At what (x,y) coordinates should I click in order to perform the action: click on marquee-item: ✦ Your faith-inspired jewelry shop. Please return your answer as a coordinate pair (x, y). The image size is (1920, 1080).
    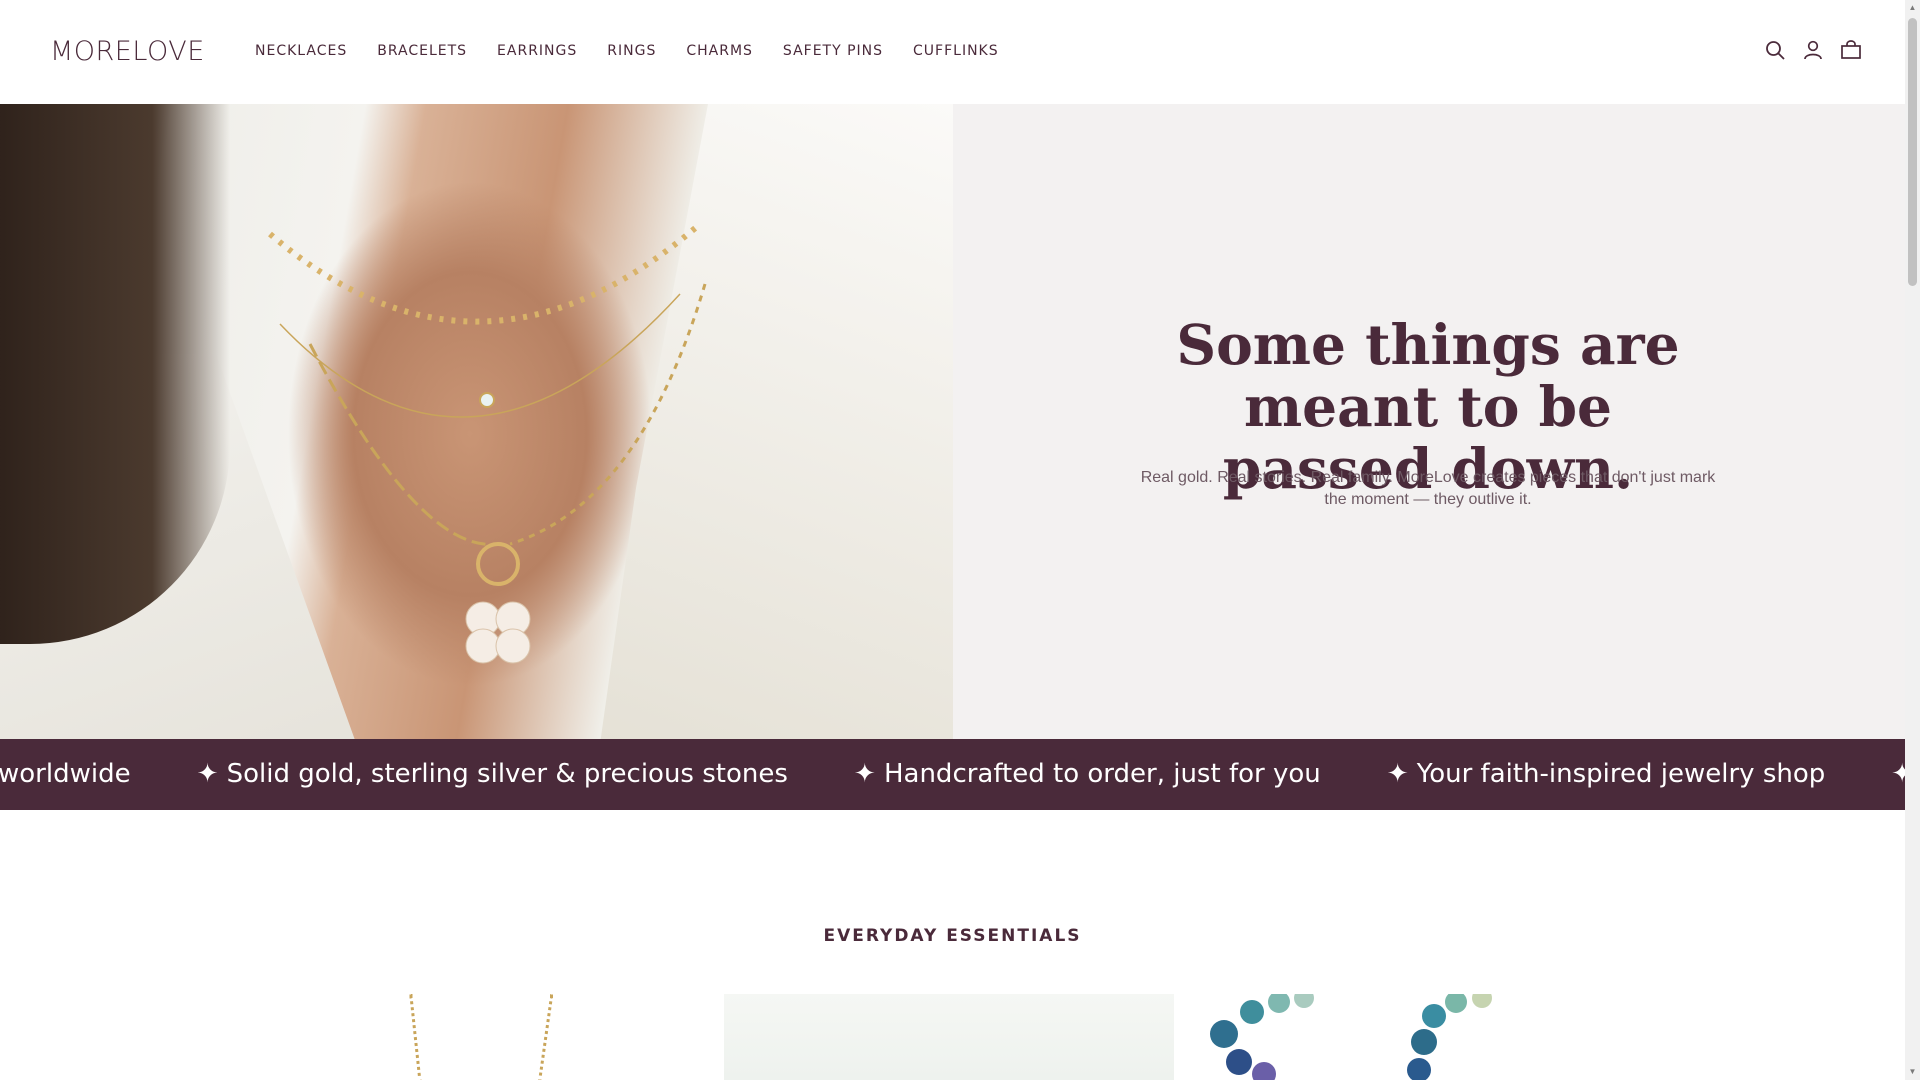
    Looking at the image, I should click on (1606, 774).